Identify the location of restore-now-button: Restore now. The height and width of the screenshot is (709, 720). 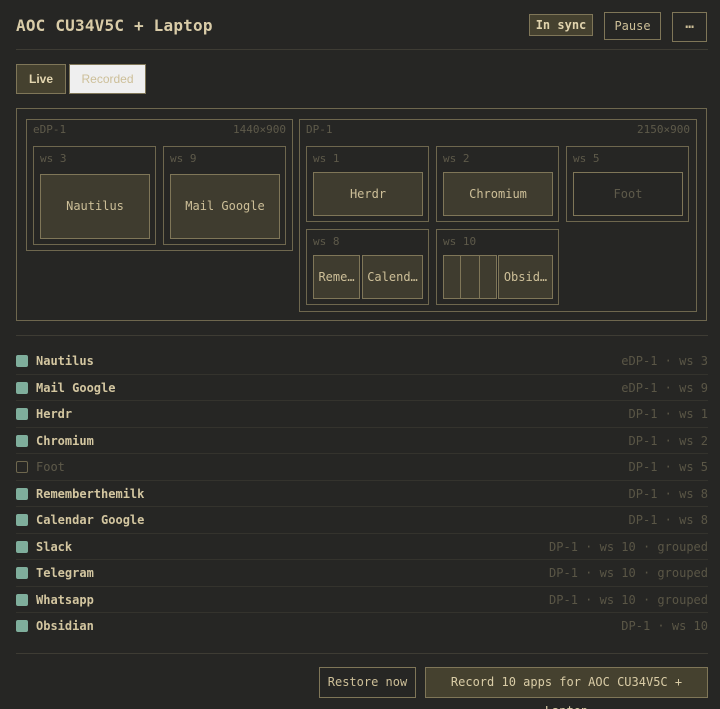
(367, 682).